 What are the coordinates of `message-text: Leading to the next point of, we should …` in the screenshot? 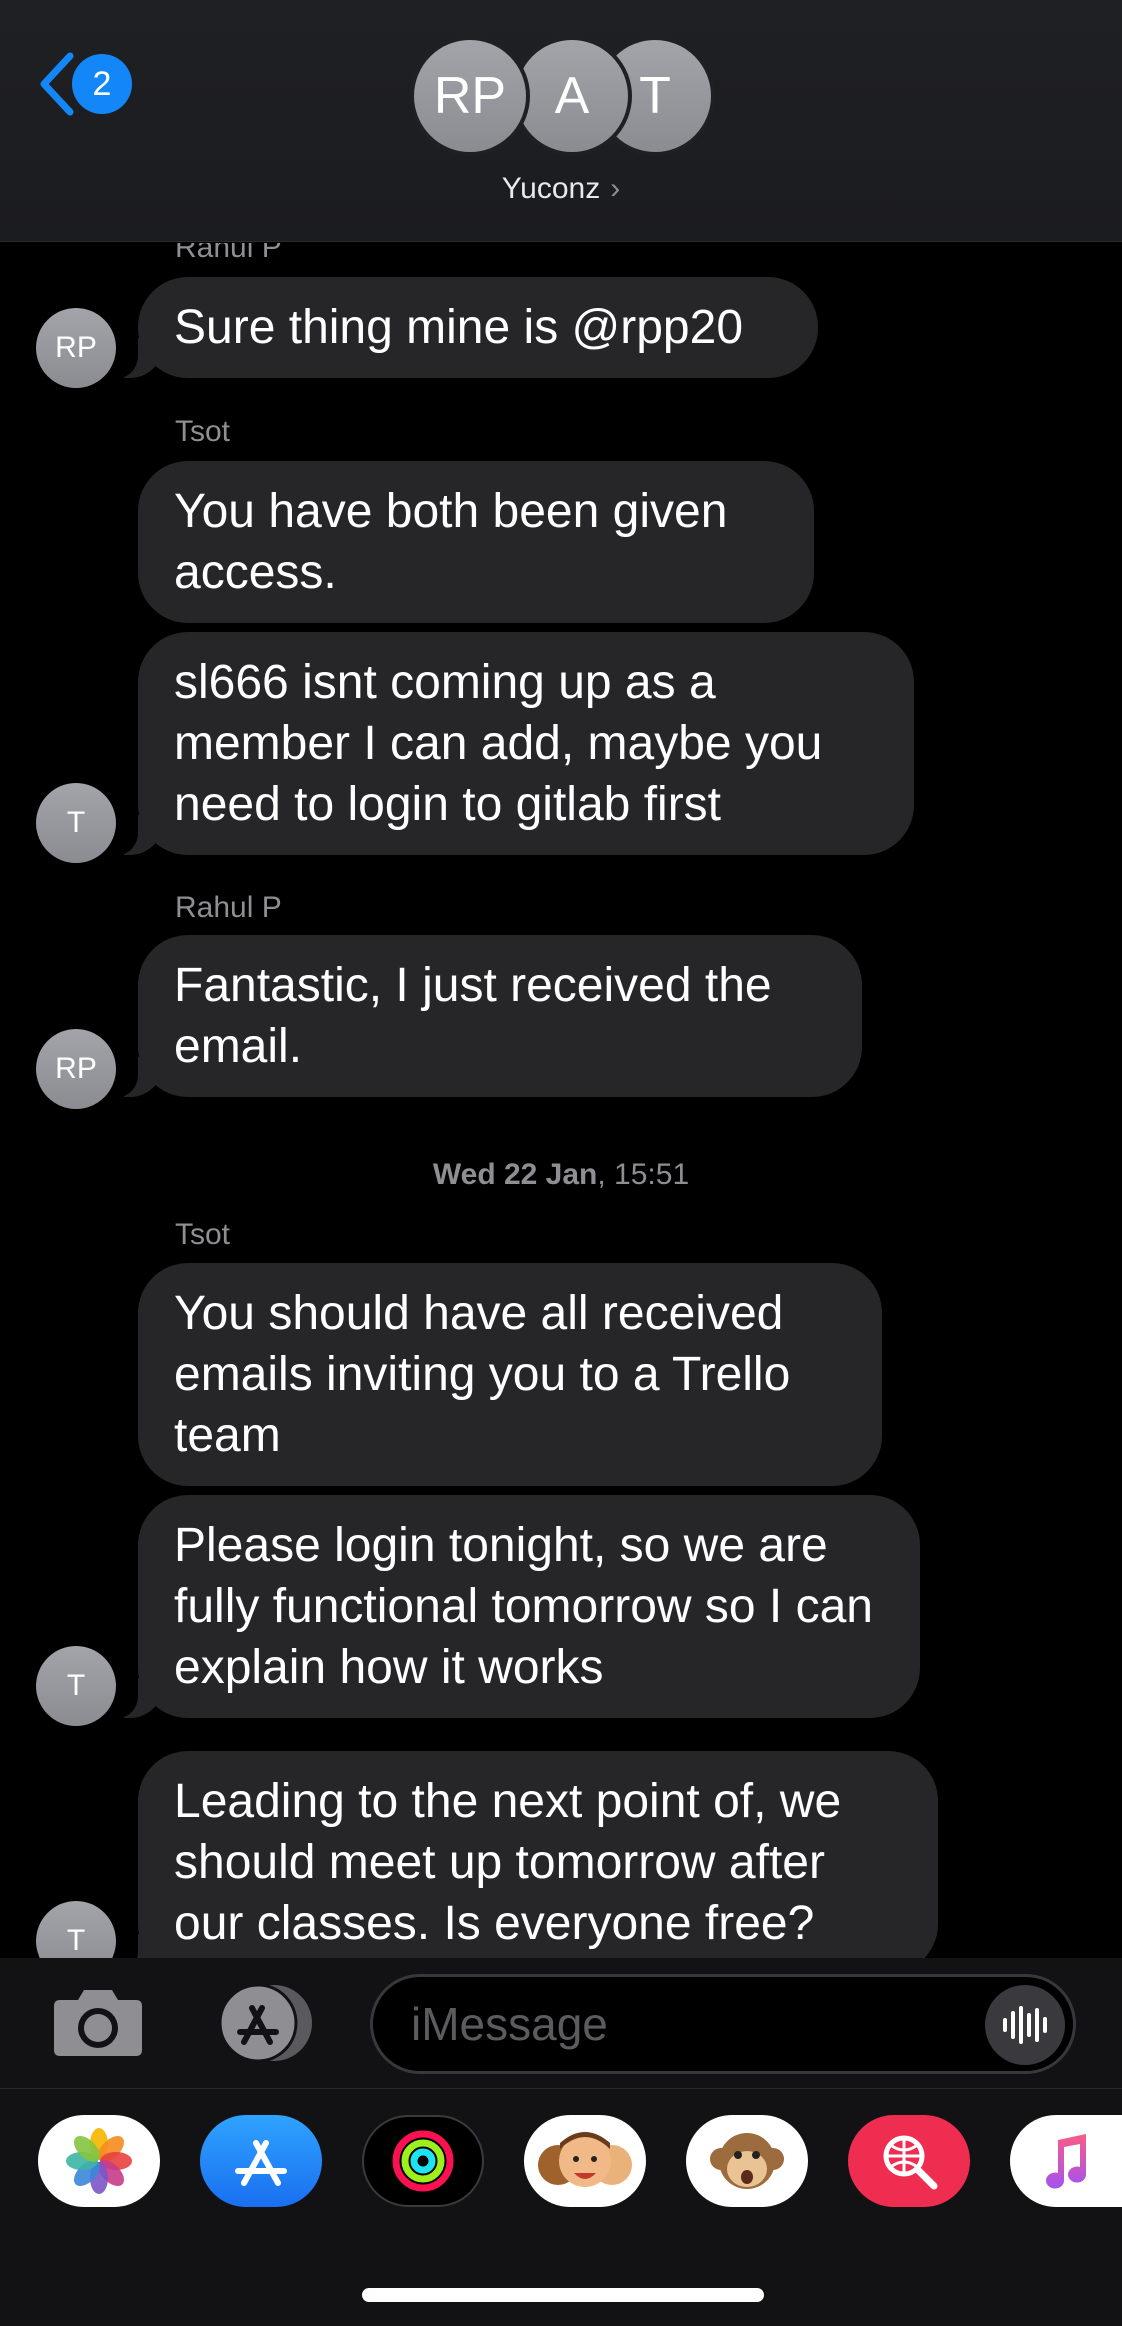 It's located at (508, 1862).